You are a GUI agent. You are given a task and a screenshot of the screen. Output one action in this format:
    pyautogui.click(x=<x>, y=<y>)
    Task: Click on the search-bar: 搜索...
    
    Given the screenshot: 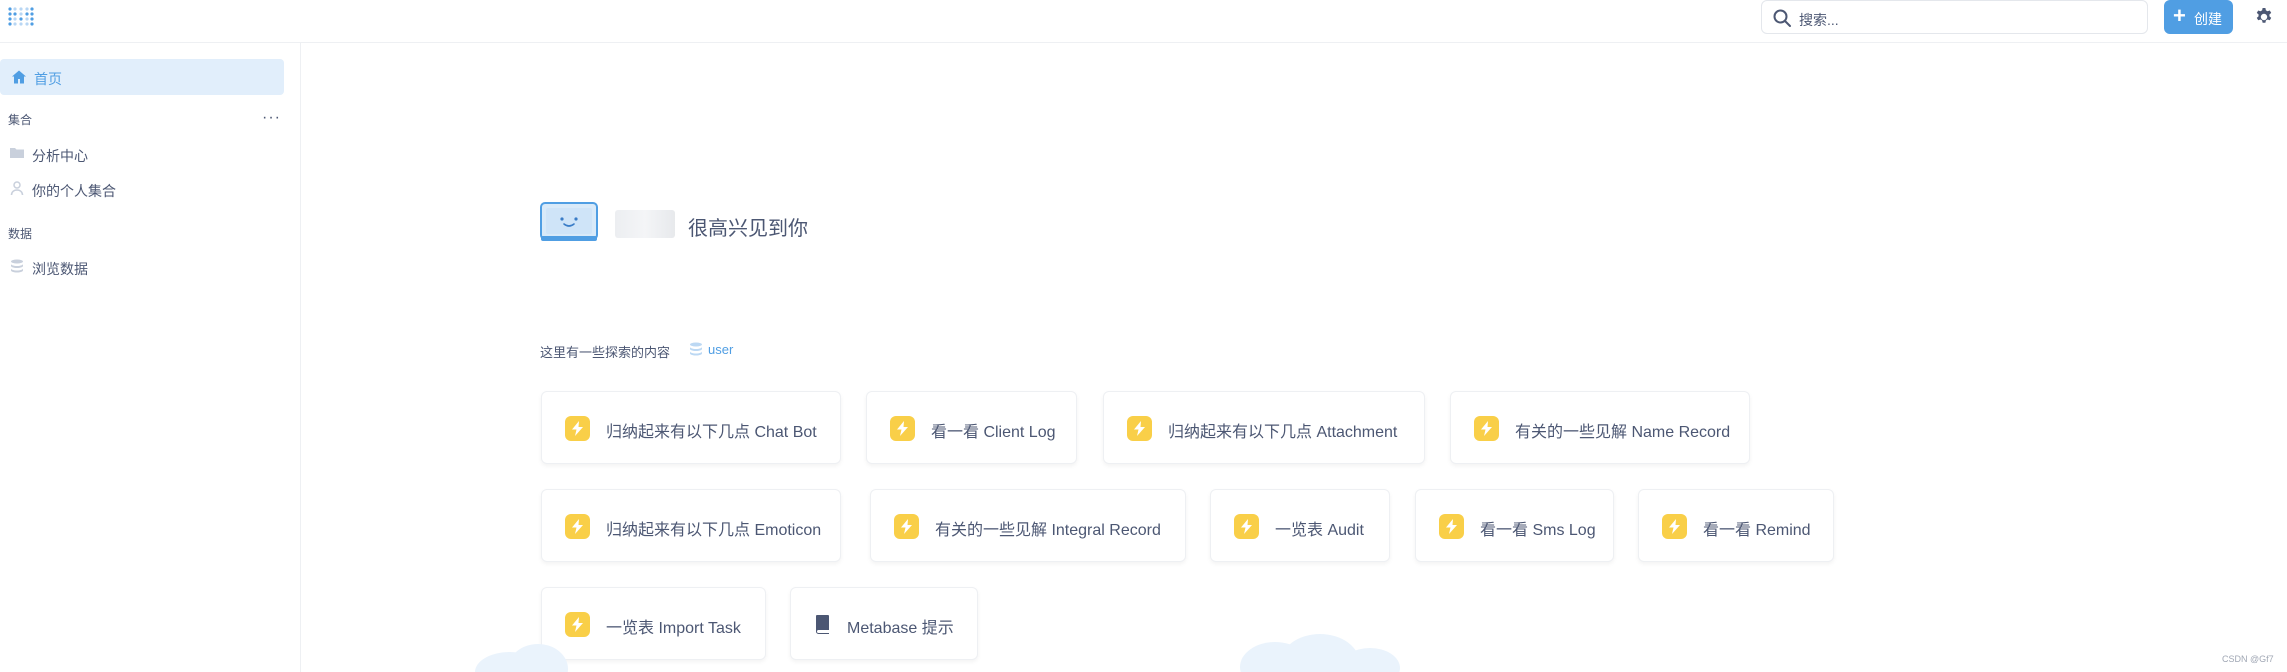 What is the action you would take?
    pyautogui.click(x=1954, y=17)
    